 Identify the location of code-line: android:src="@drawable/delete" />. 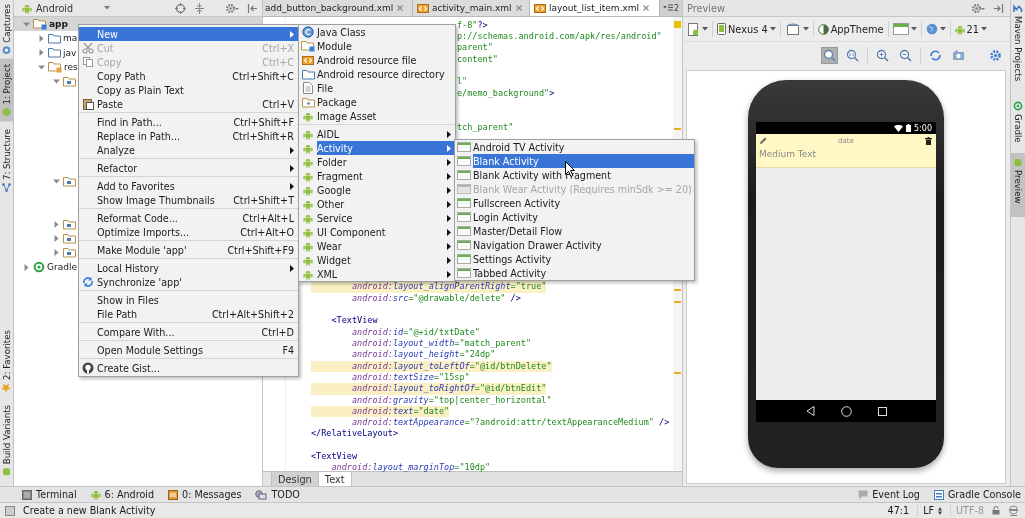
(435, 298).